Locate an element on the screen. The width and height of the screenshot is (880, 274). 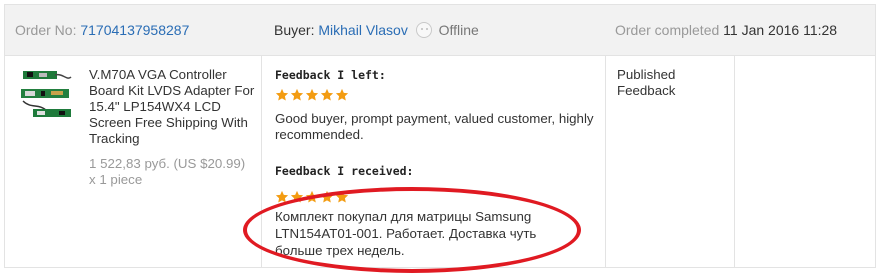
order-completed-date: 11 Jan 2016 11:28 is located at coordinates (780, 30).